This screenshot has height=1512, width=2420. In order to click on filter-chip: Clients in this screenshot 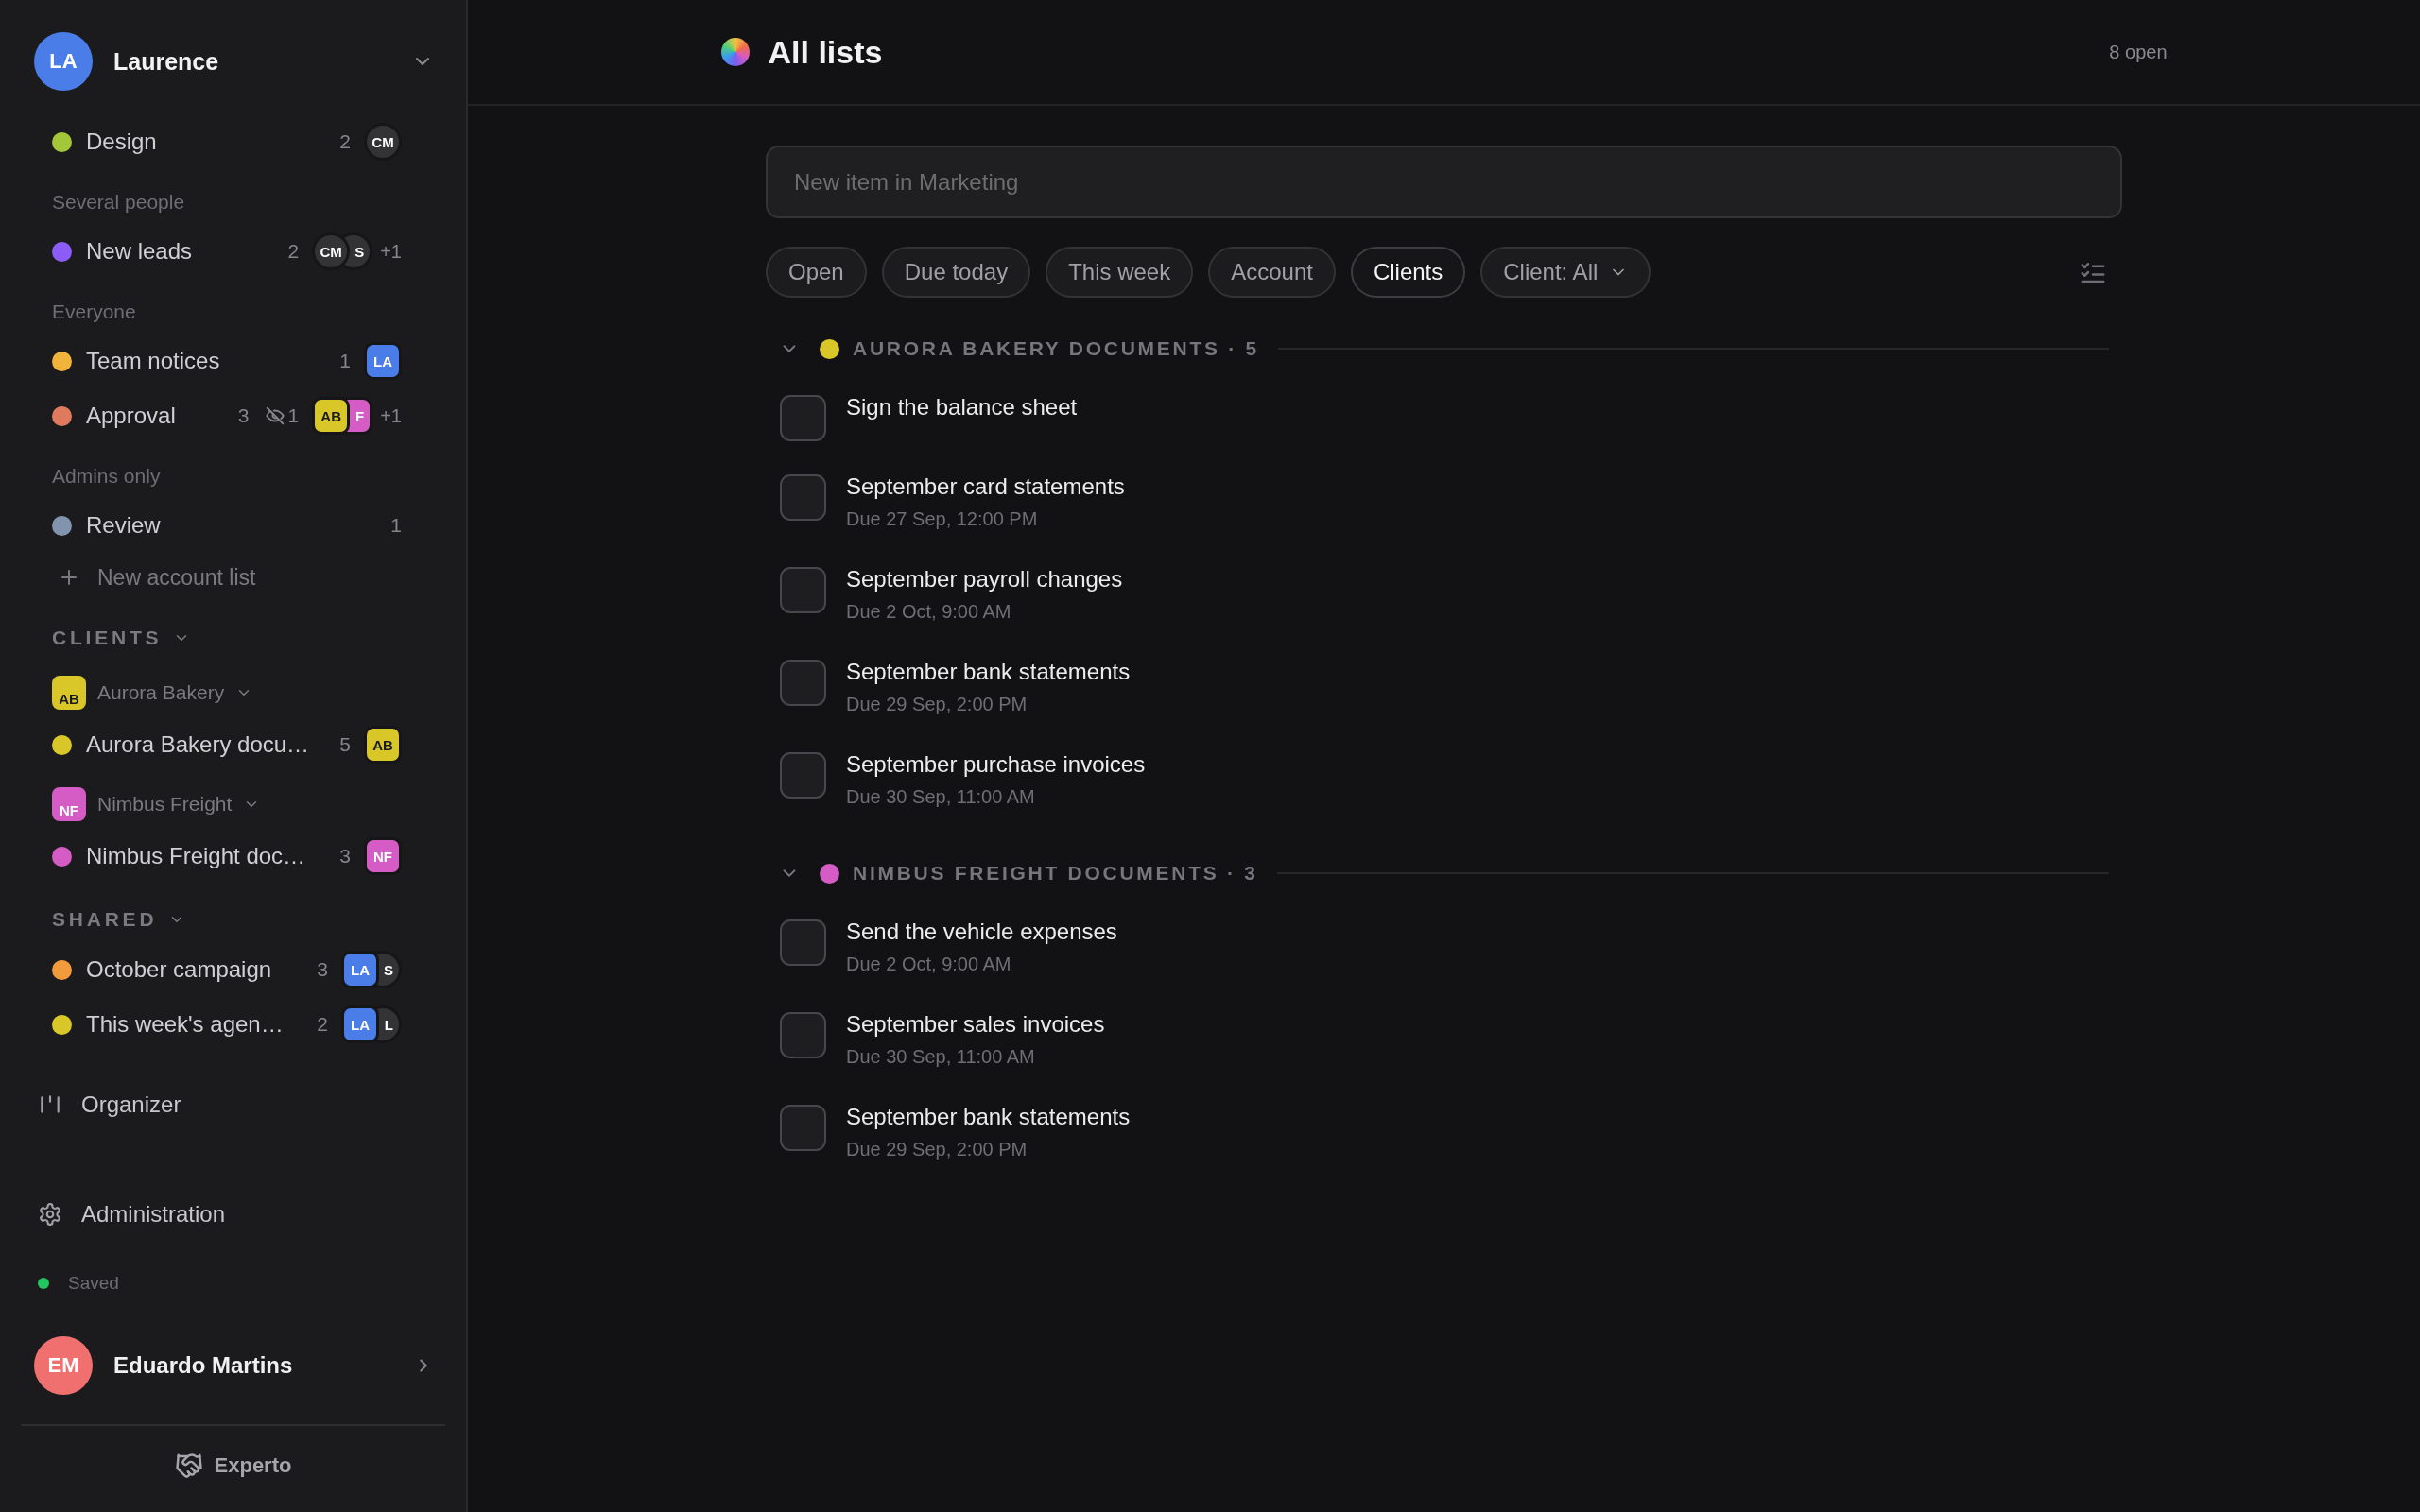, I will do `click(1408, 272)`.